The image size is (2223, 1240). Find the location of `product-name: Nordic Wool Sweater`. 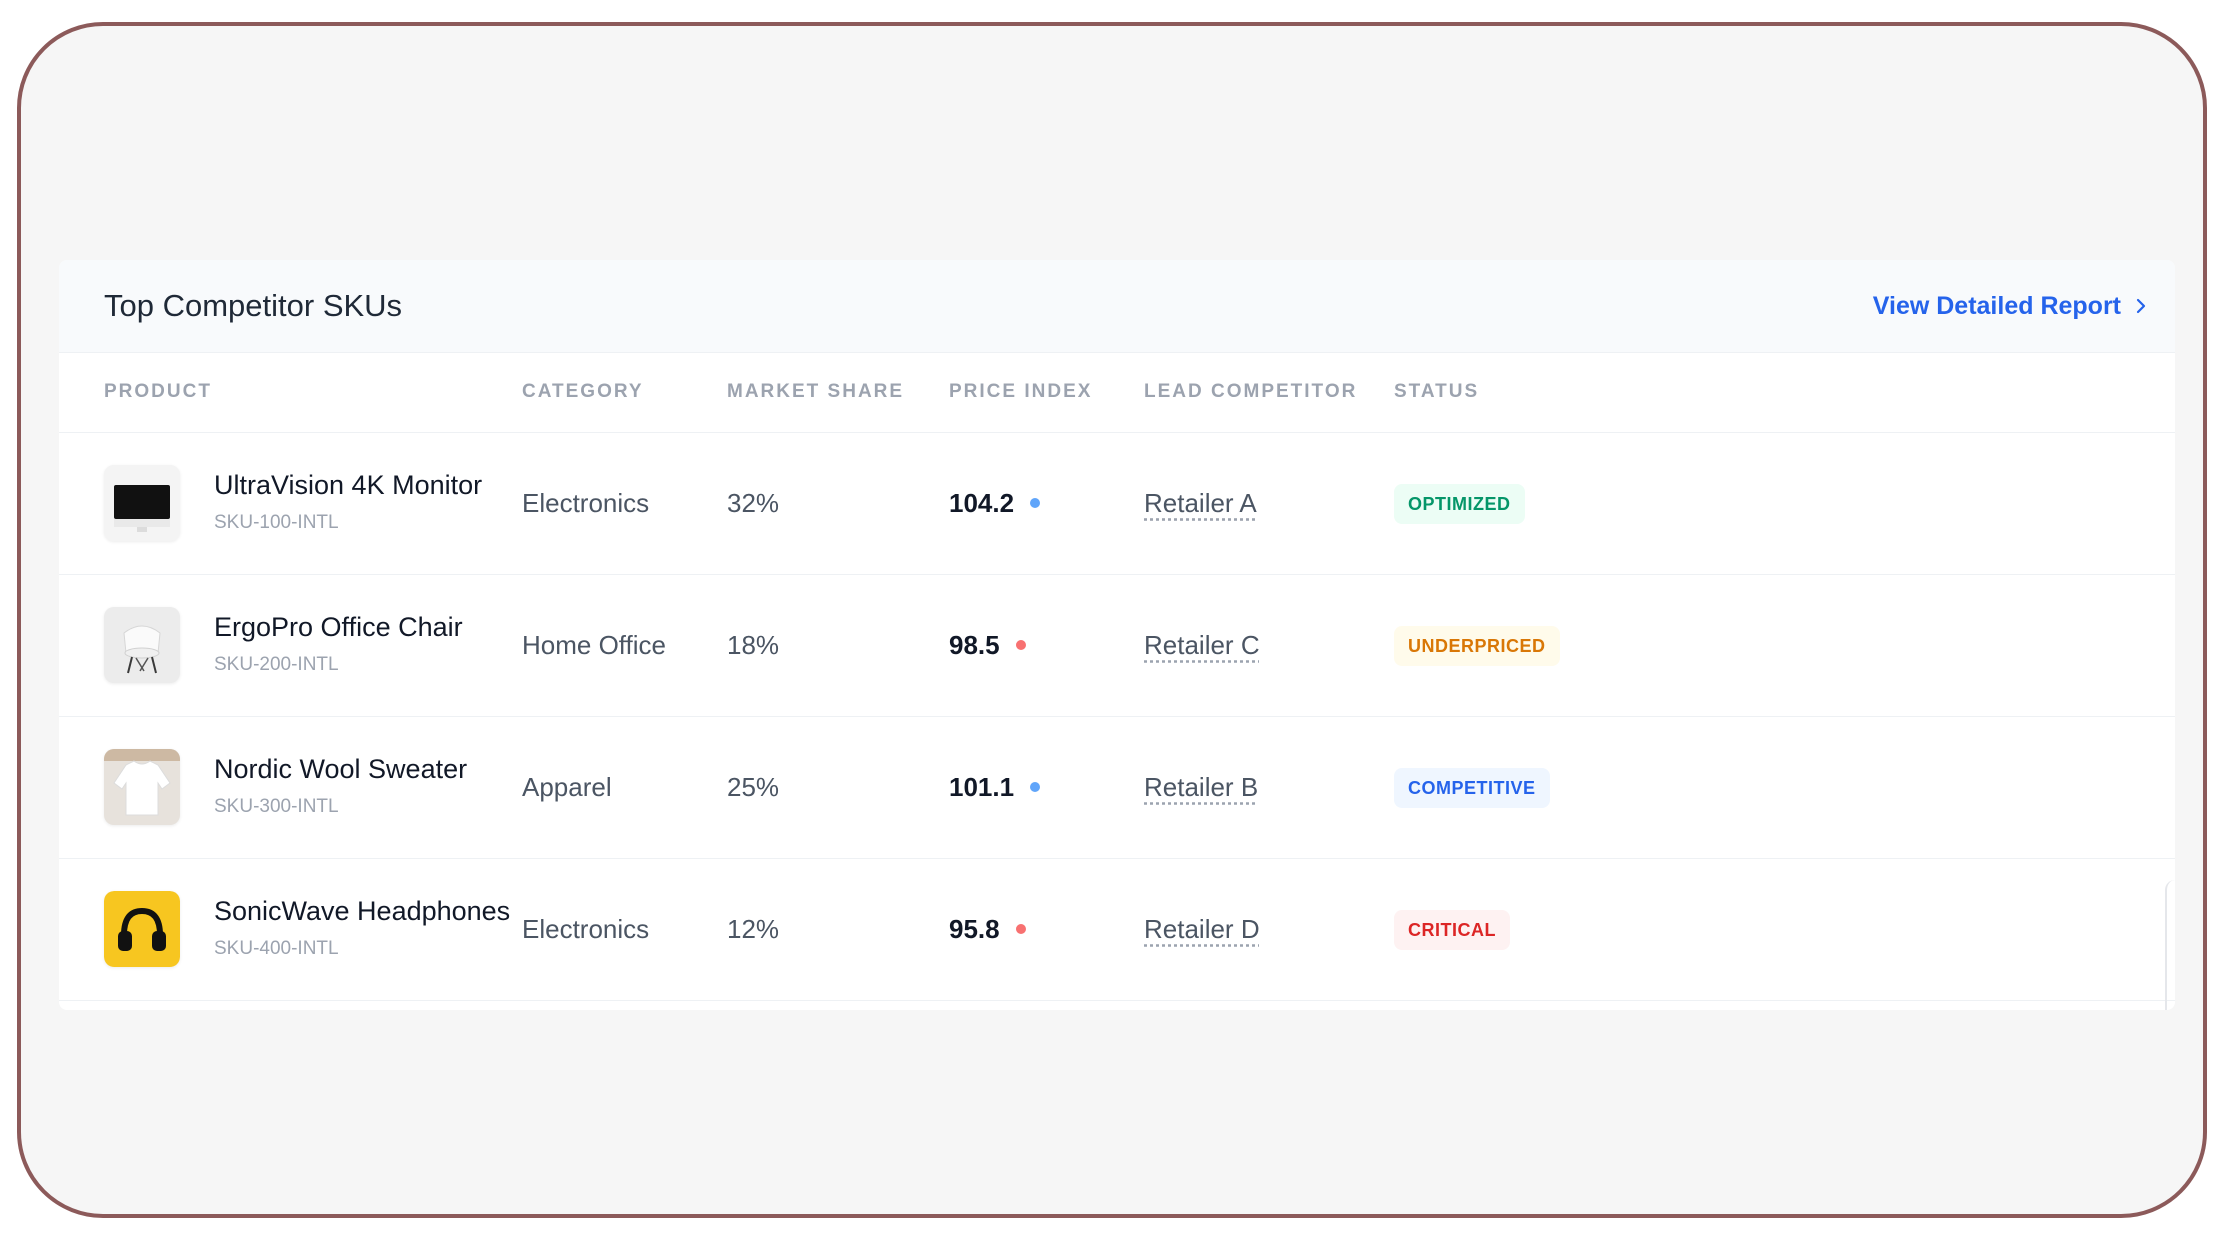

product-name: Nordic Wool Sweater is located at coordinates (340, 769).